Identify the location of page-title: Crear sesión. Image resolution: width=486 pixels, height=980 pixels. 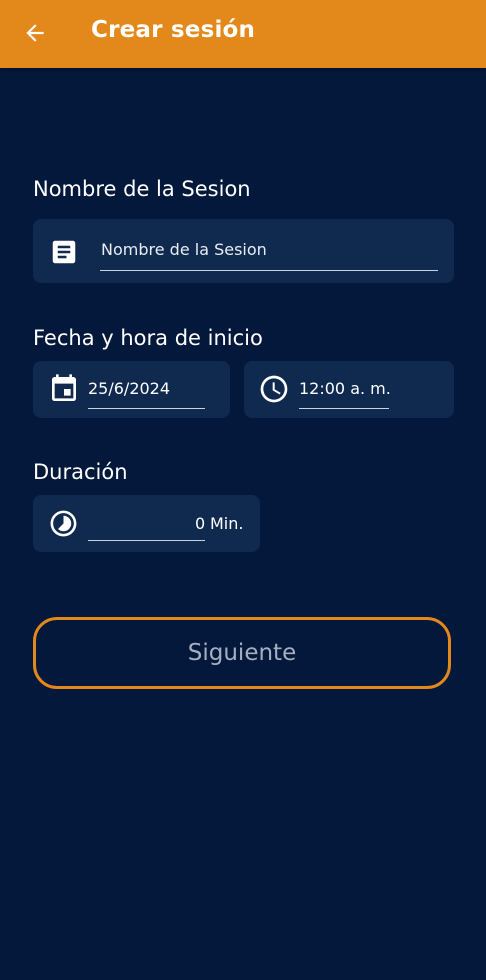
(173, 30).